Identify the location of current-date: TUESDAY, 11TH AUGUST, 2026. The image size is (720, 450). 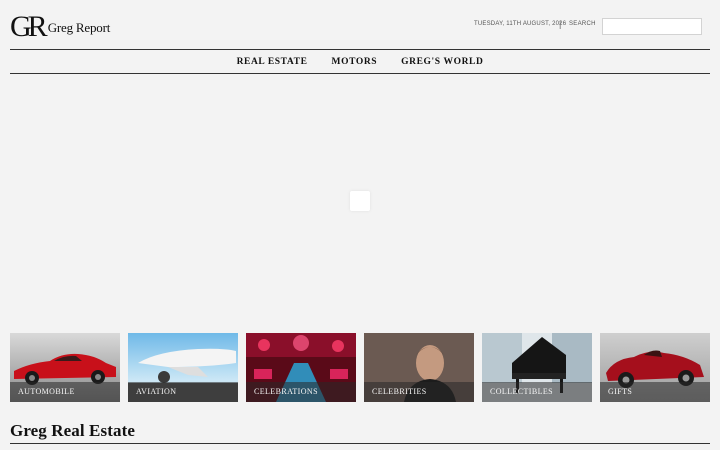
(520, 24).